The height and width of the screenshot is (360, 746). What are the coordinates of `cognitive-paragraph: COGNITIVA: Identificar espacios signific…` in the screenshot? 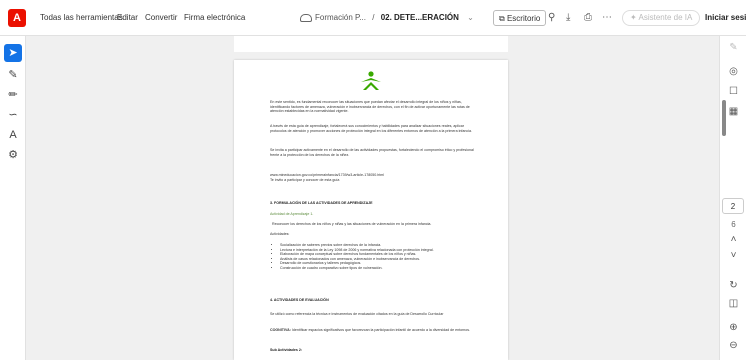 It's located at (373, 330).